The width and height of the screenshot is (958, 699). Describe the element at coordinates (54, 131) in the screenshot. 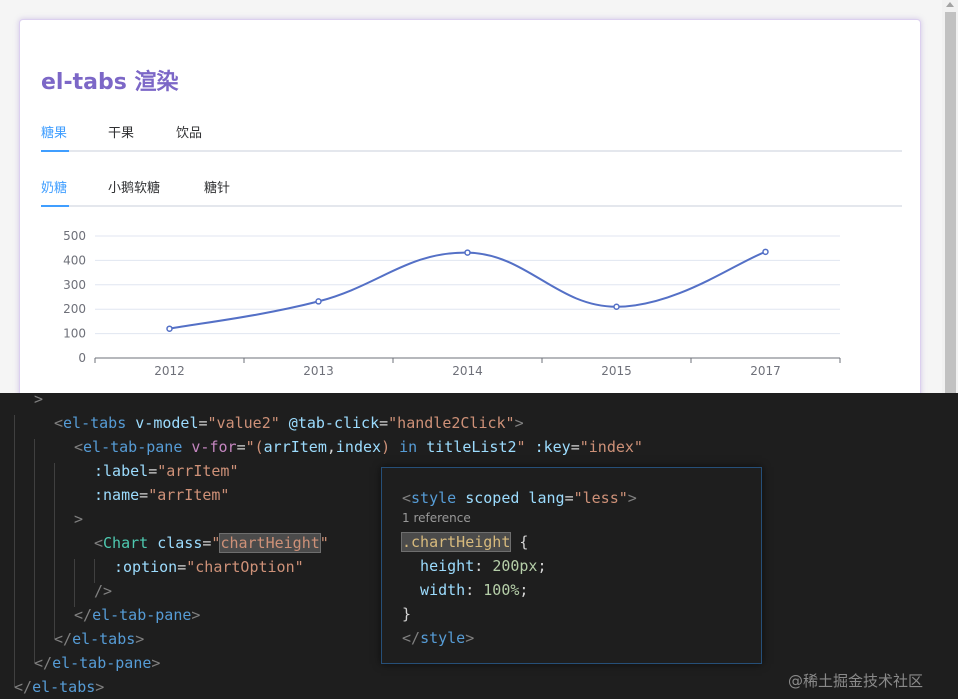

I see `tab-candy: 糖果` at that location.